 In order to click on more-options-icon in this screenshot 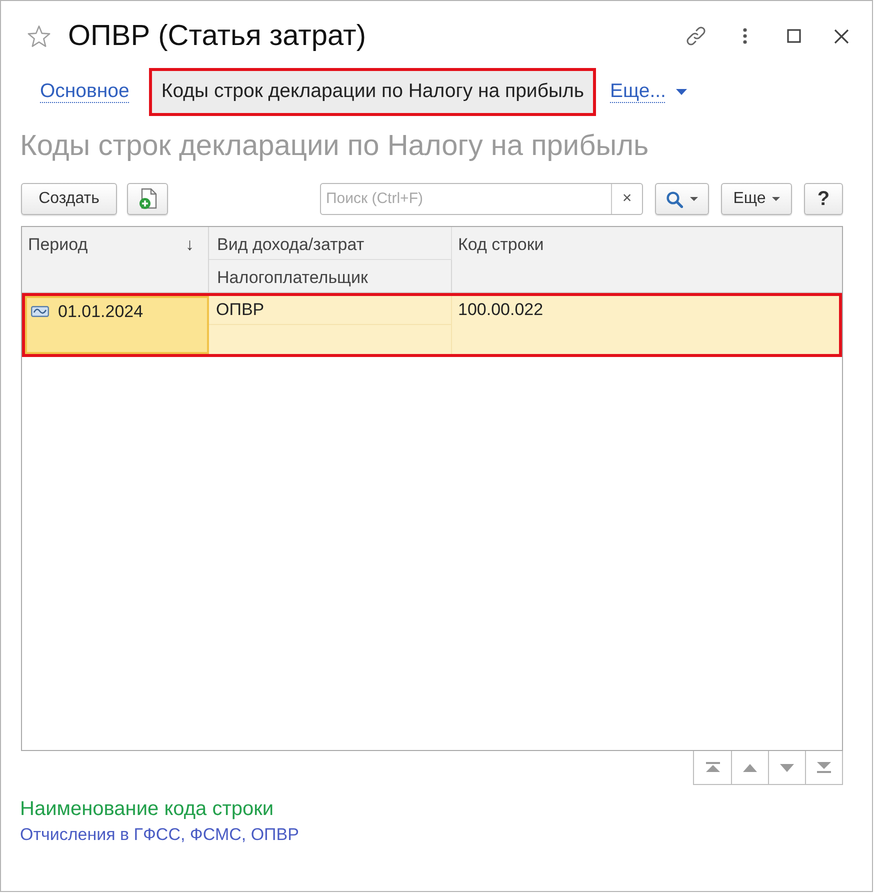, I will do `click(745, 36)`.